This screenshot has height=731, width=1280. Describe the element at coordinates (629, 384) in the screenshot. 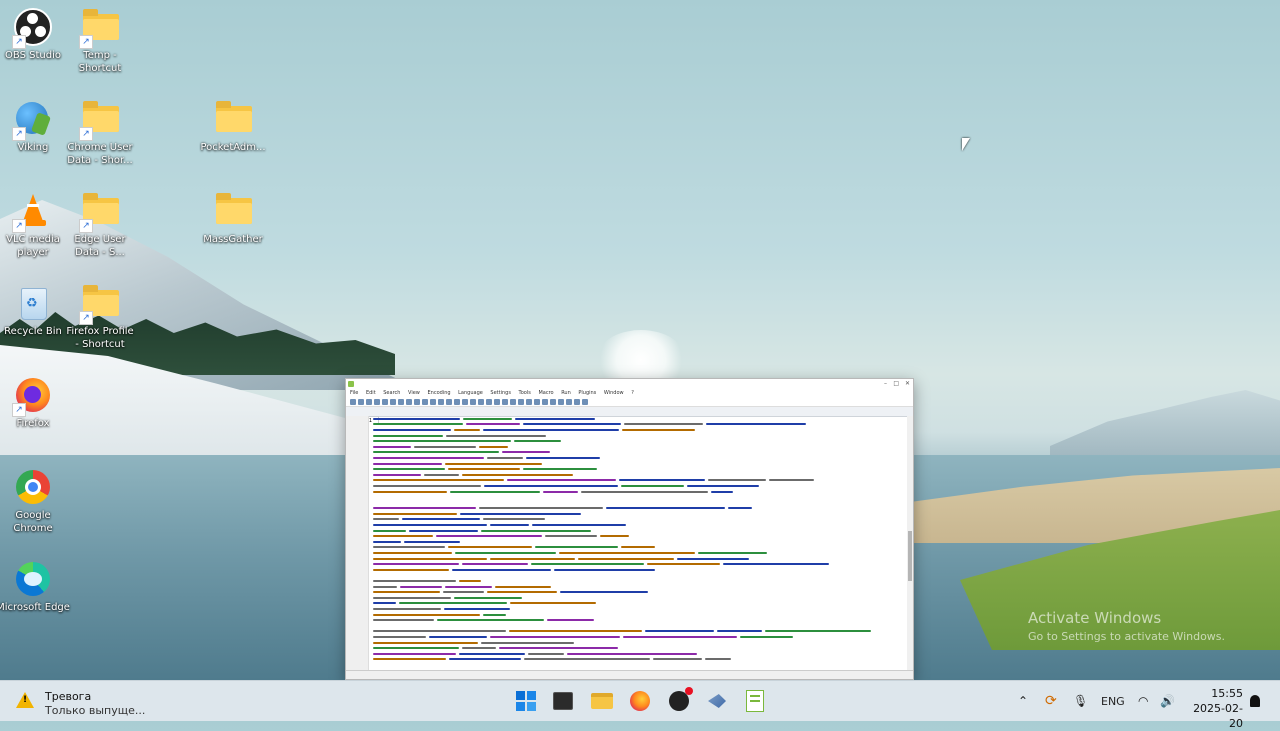

I see `notepad-title-bar: – □ ✕` at that location.